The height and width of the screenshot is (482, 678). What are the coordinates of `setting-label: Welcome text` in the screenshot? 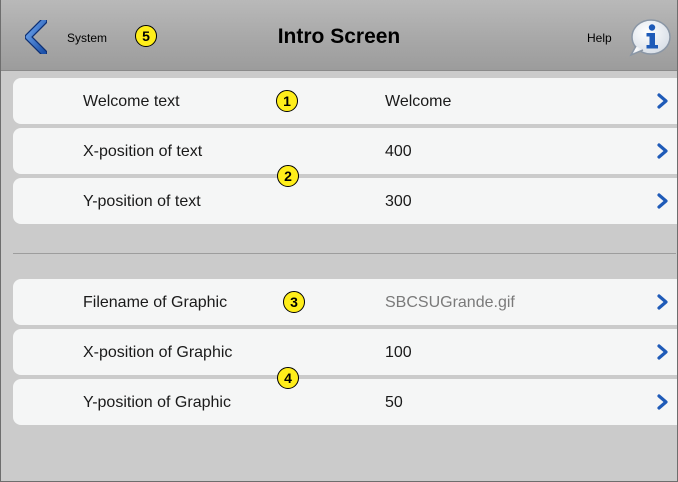 It's located at (131, 101).